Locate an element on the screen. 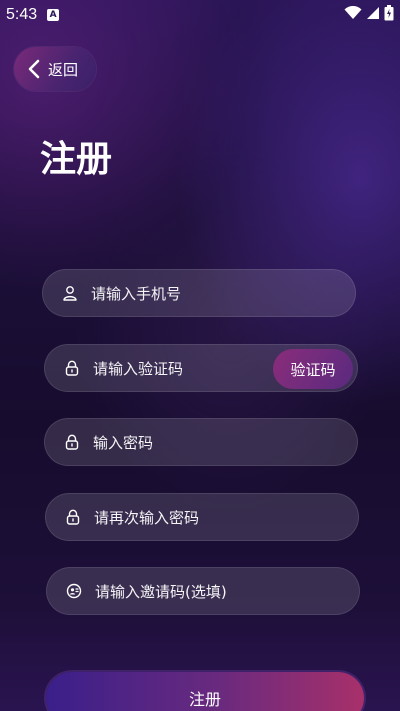 This screenshot has width=400, height=711. confirm-password-placeholder: 请再次输入密码 is located at coordinates (147, 517).